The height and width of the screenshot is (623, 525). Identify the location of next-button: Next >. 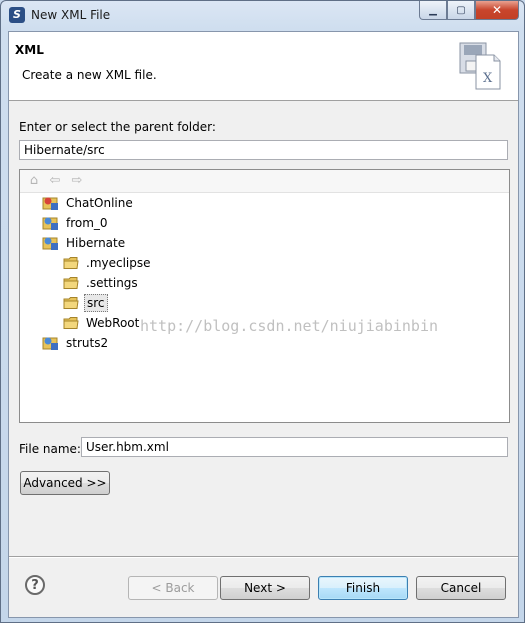
(265, 588).